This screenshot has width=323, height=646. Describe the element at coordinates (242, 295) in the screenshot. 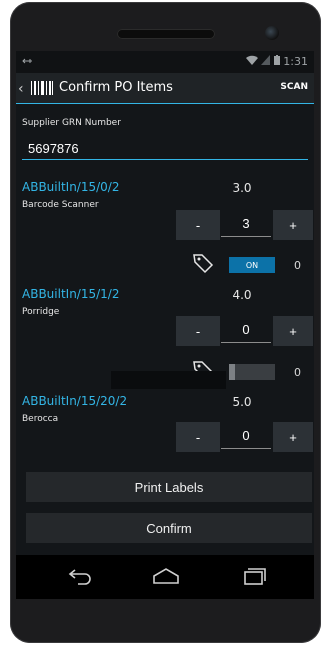

I see `expected-qty: 4.0` at that location.